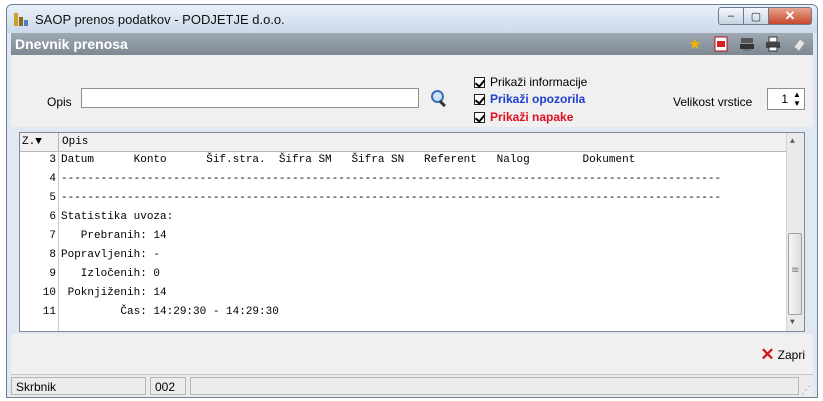 The height and width of the screenshot is (401, 823). I want to click on row-number: 8, so click(52, 255).